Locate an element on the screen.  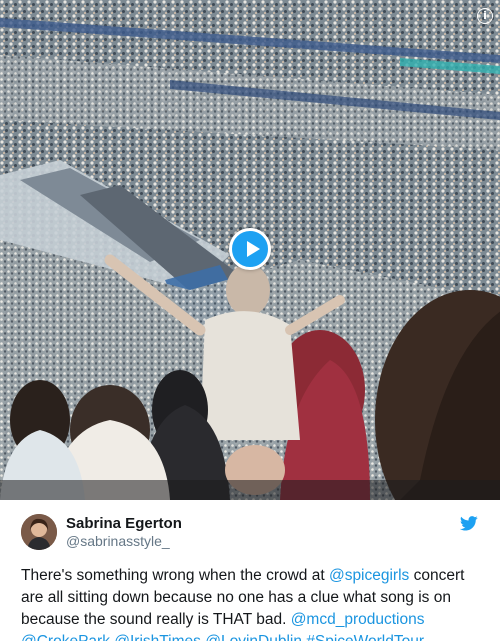
avatar-photo is located at coordinates (39, 532).